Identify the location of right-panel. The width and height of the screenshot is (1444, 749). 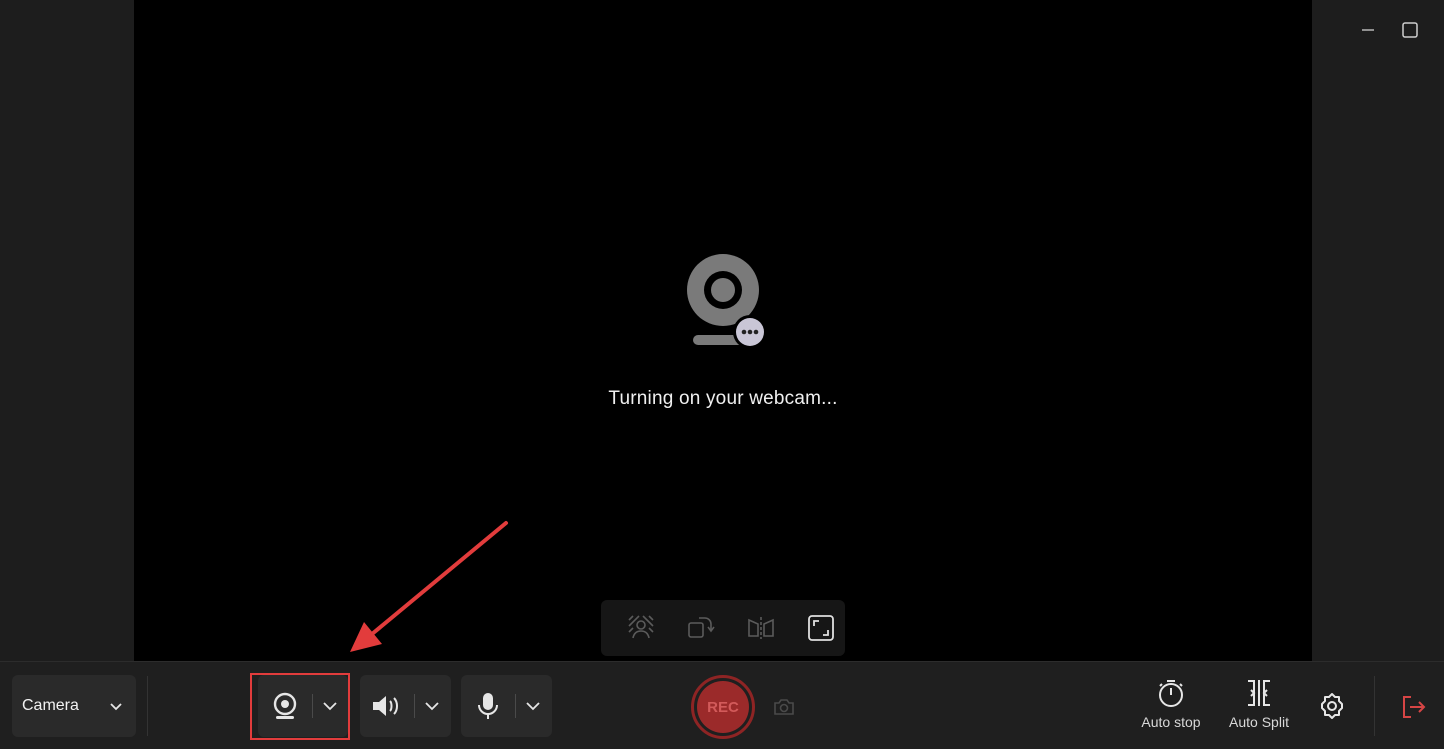
(1378, 330).